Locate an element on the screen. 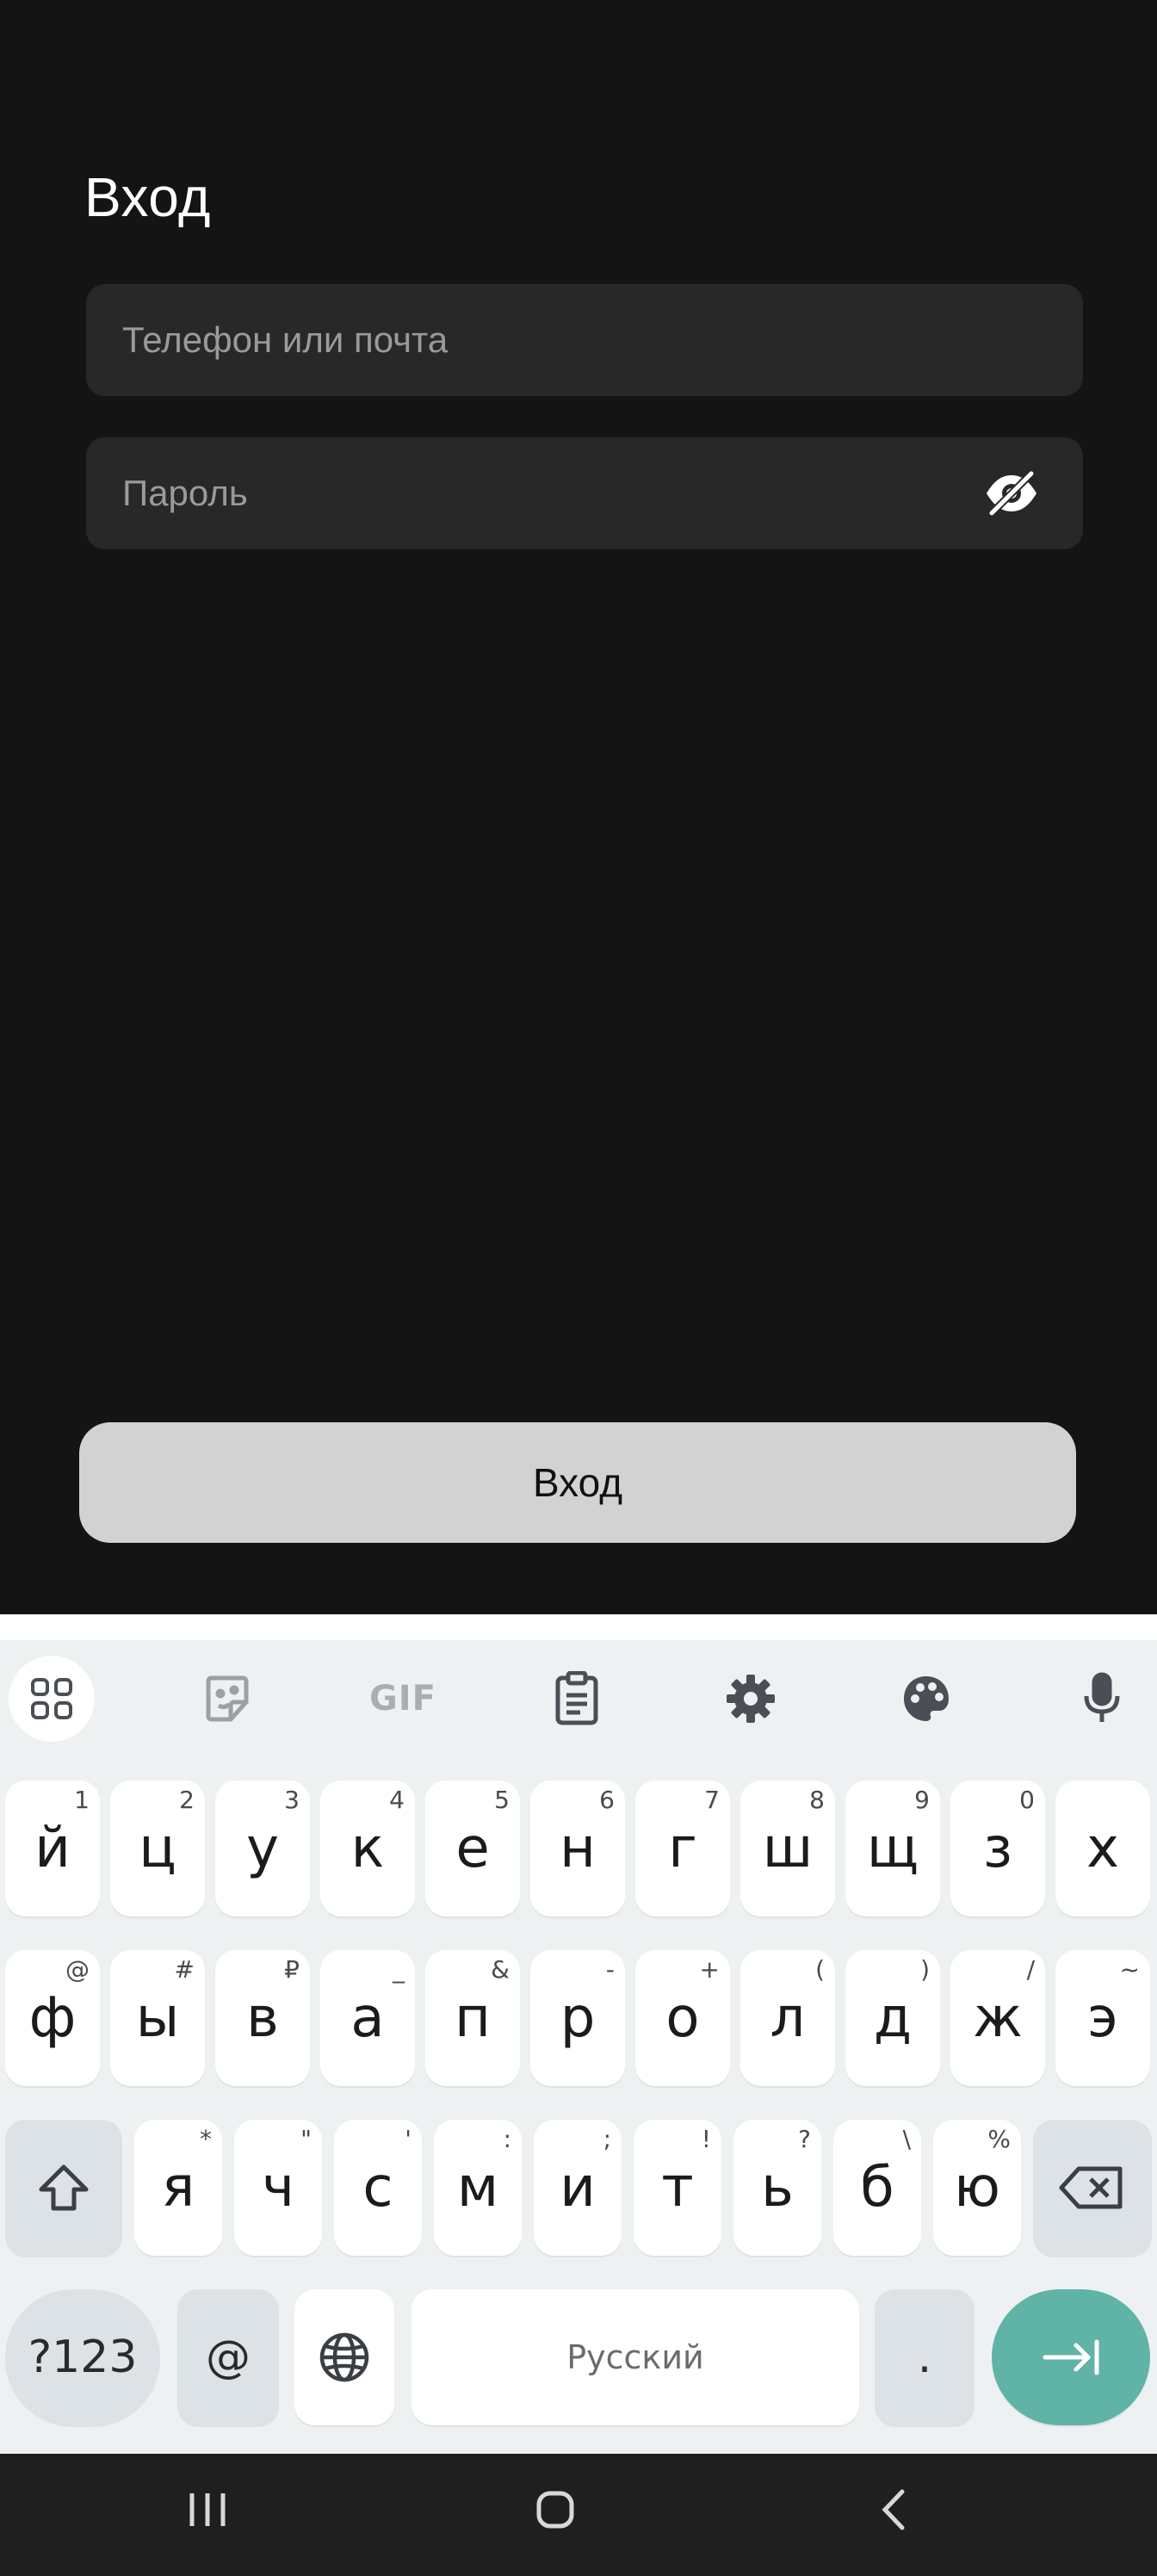  key-п: п & is located at coordinates (472, 2018).